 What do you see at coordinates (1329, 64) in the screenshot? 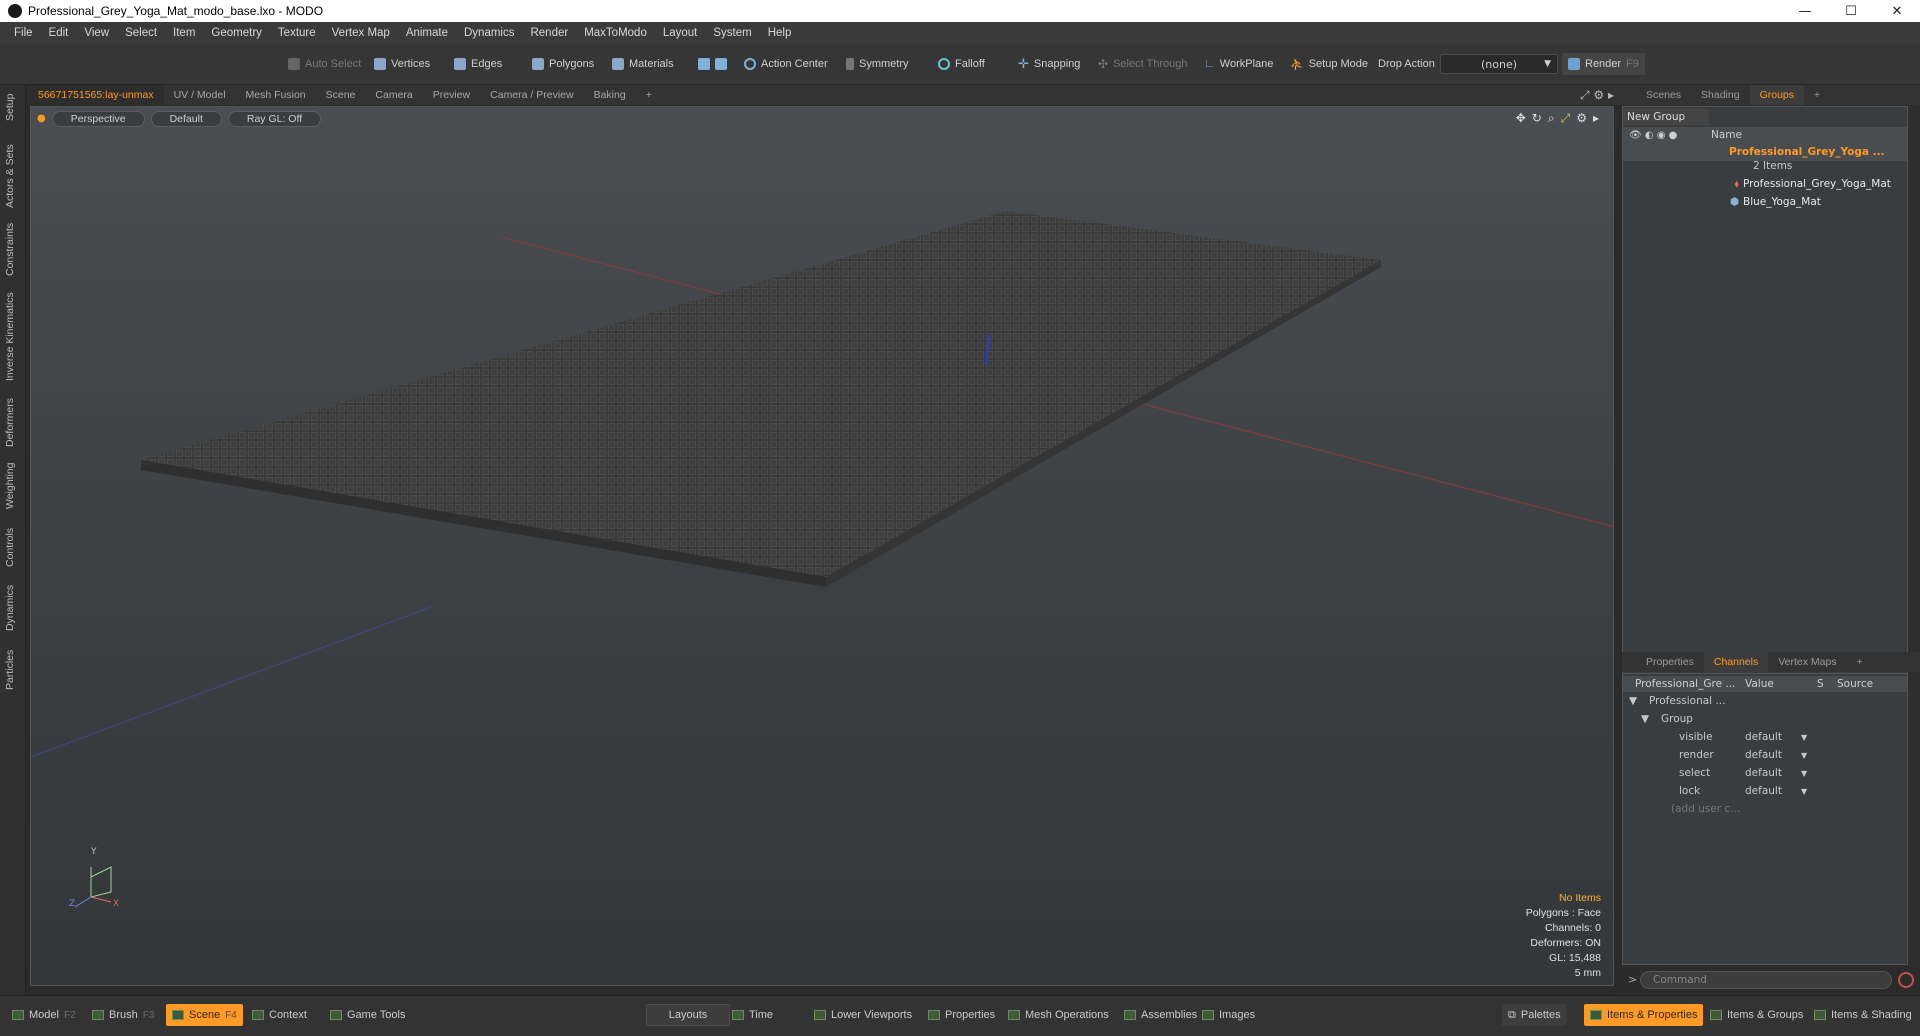
I see `setup-mode-button: ⛹ Setup Mode` at bounding box center [1329, 64].